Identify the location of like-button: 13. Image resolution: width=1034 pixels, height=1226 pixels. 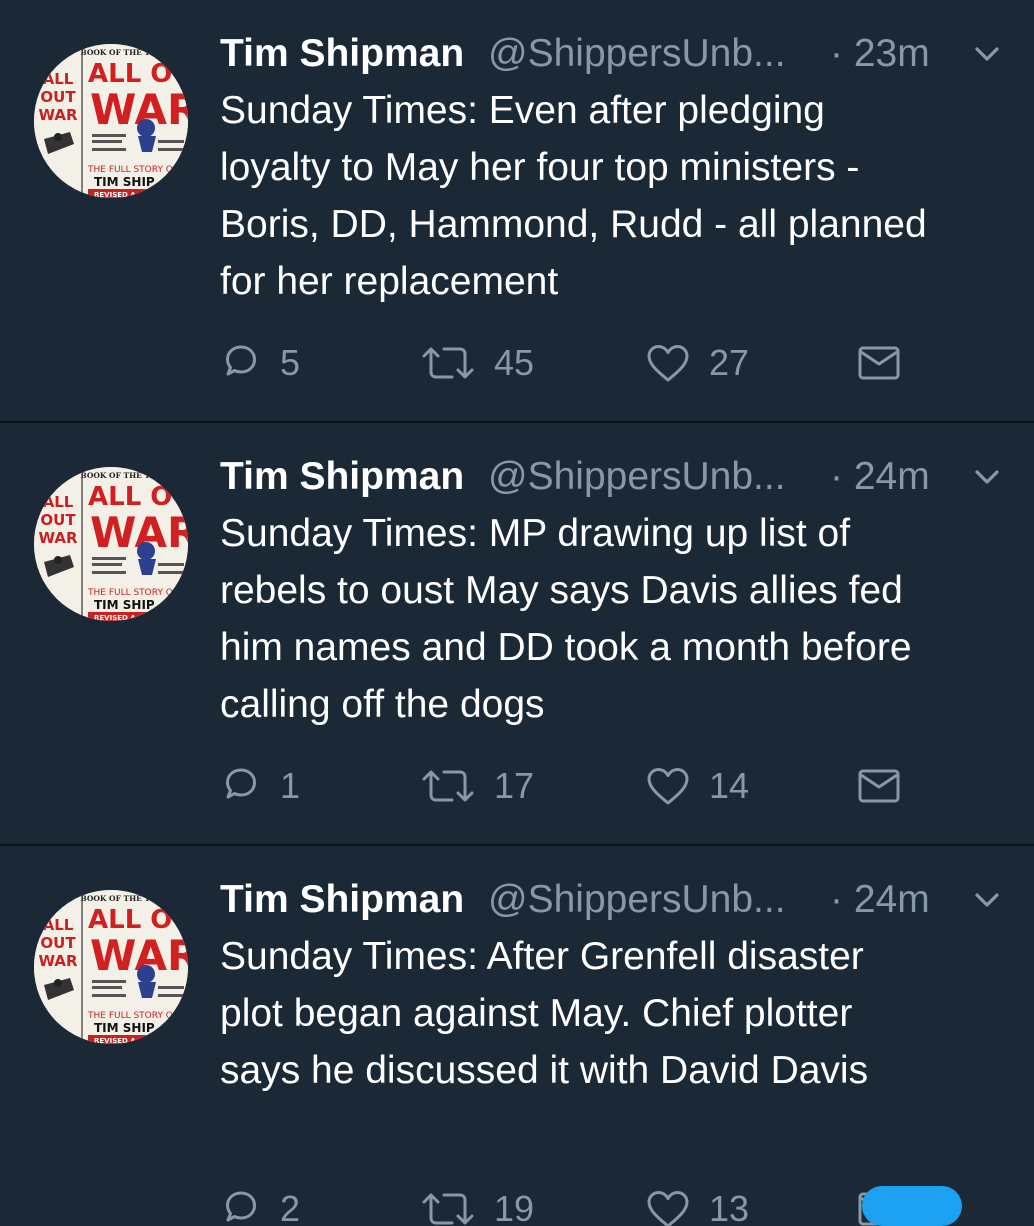
(697, 1204).